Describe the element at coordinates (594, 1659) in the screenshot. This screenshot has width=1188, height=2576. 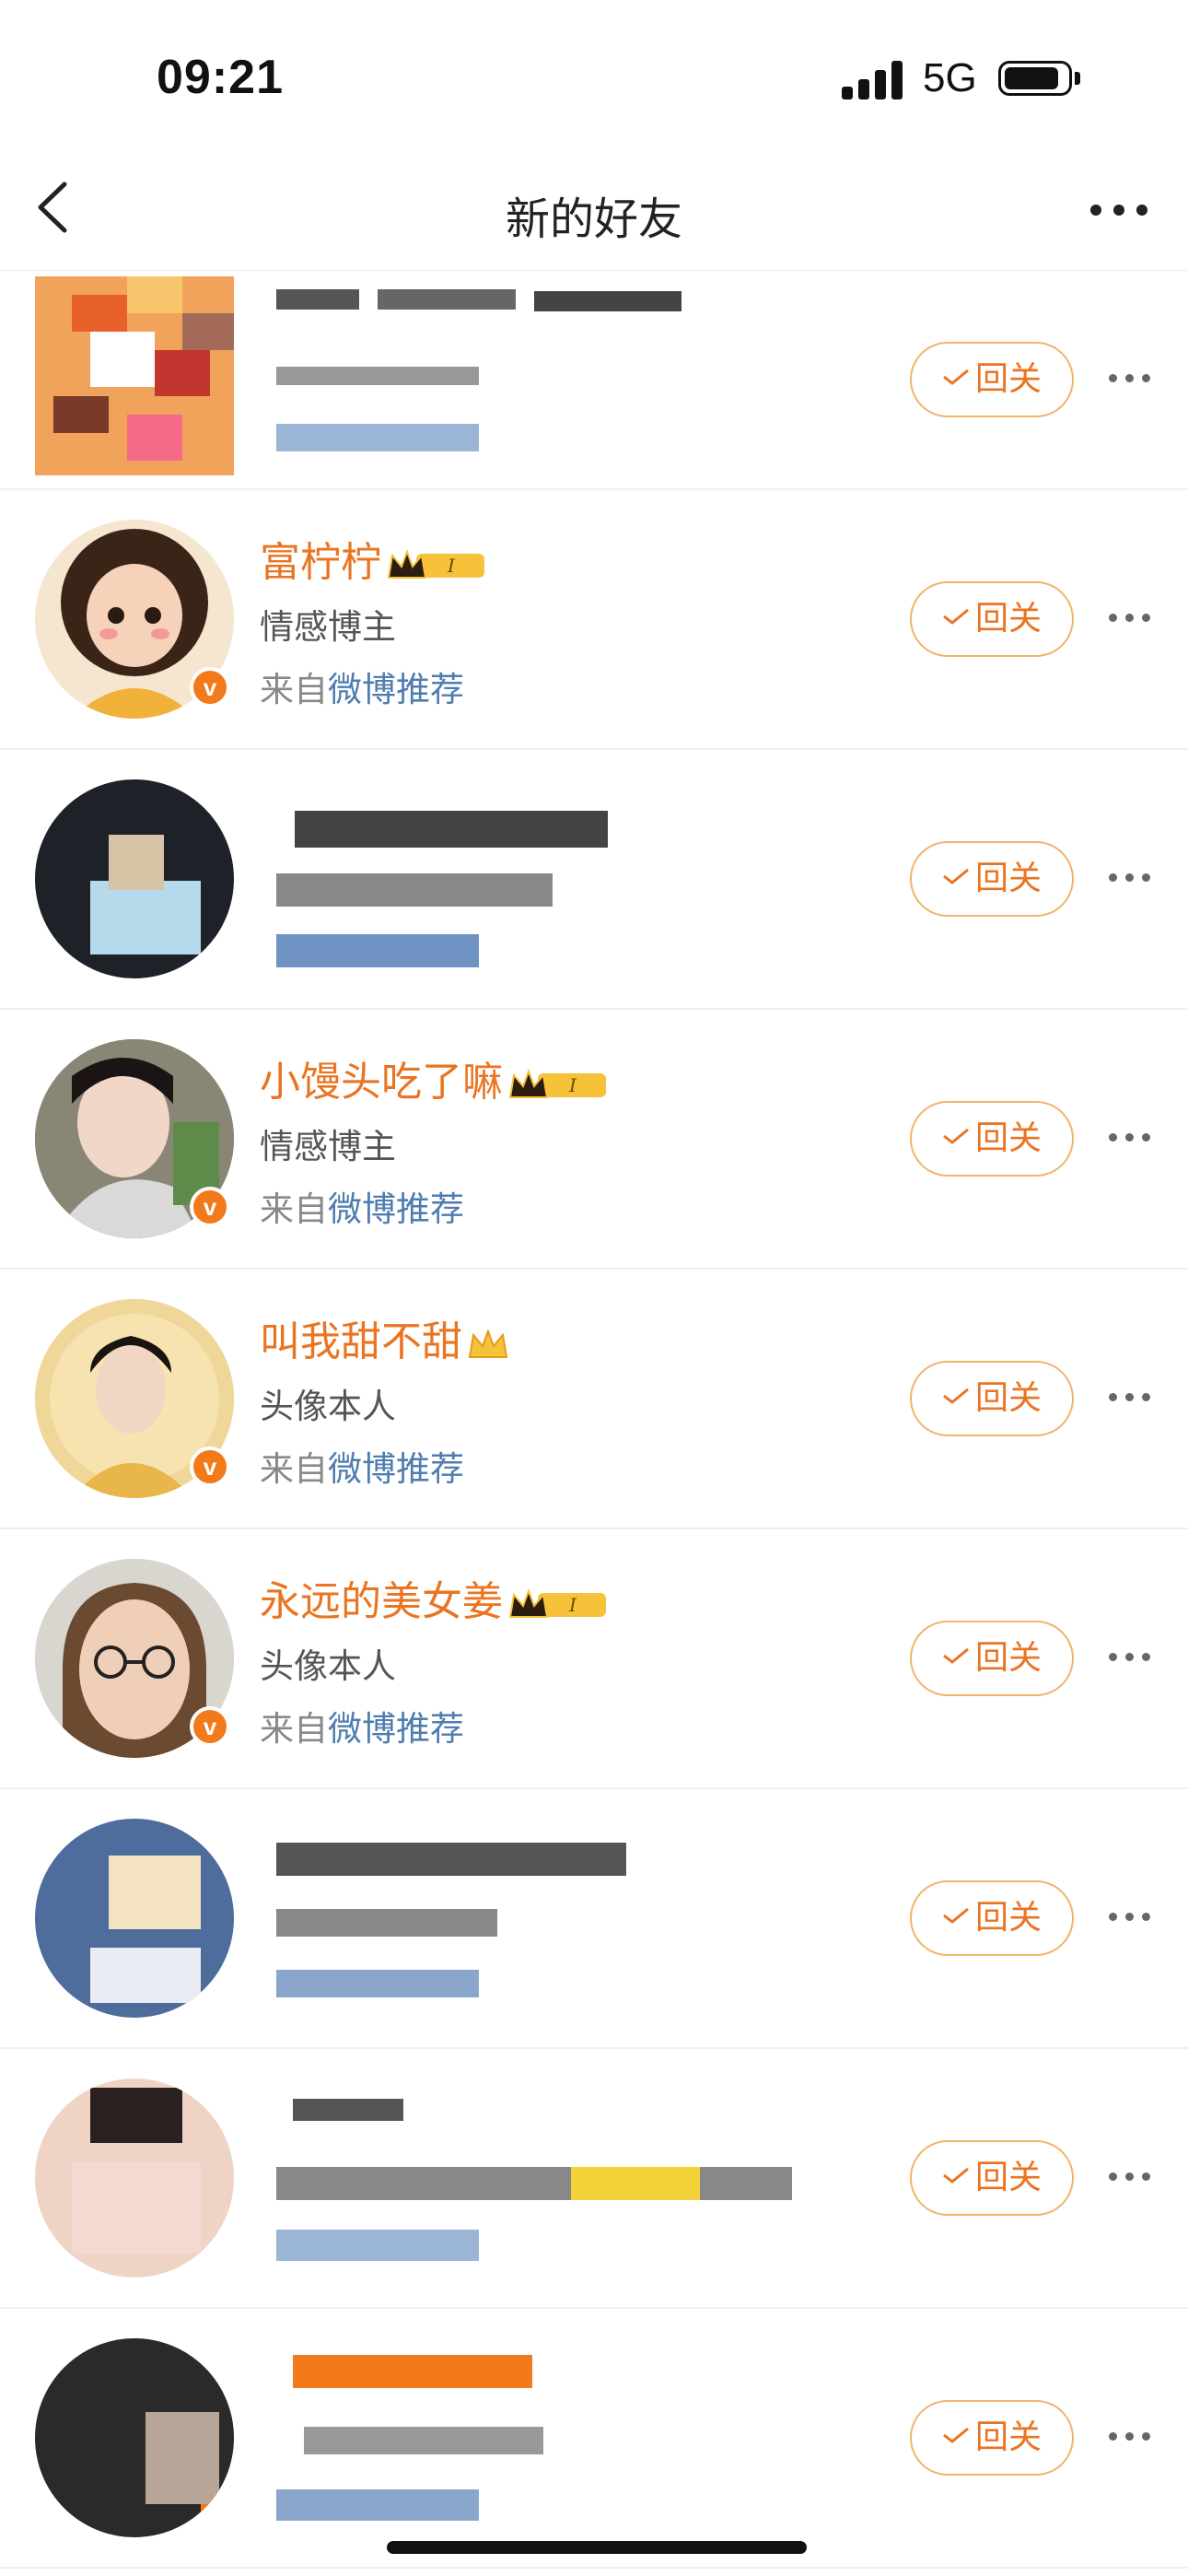
I see `list-item: v 永远的美女姜 I 头像本人 来自微博推荐 回关` at that location.